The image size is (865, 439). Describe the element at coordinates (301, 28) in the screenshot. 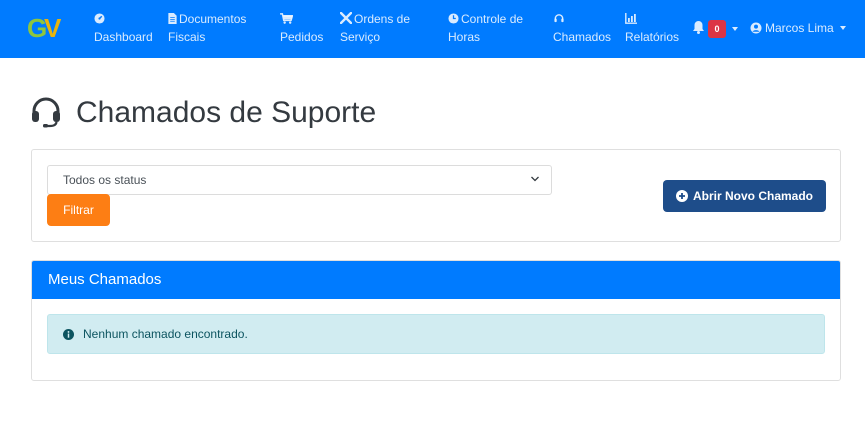

I see `nav-pedidos: Pedidos` at that location.